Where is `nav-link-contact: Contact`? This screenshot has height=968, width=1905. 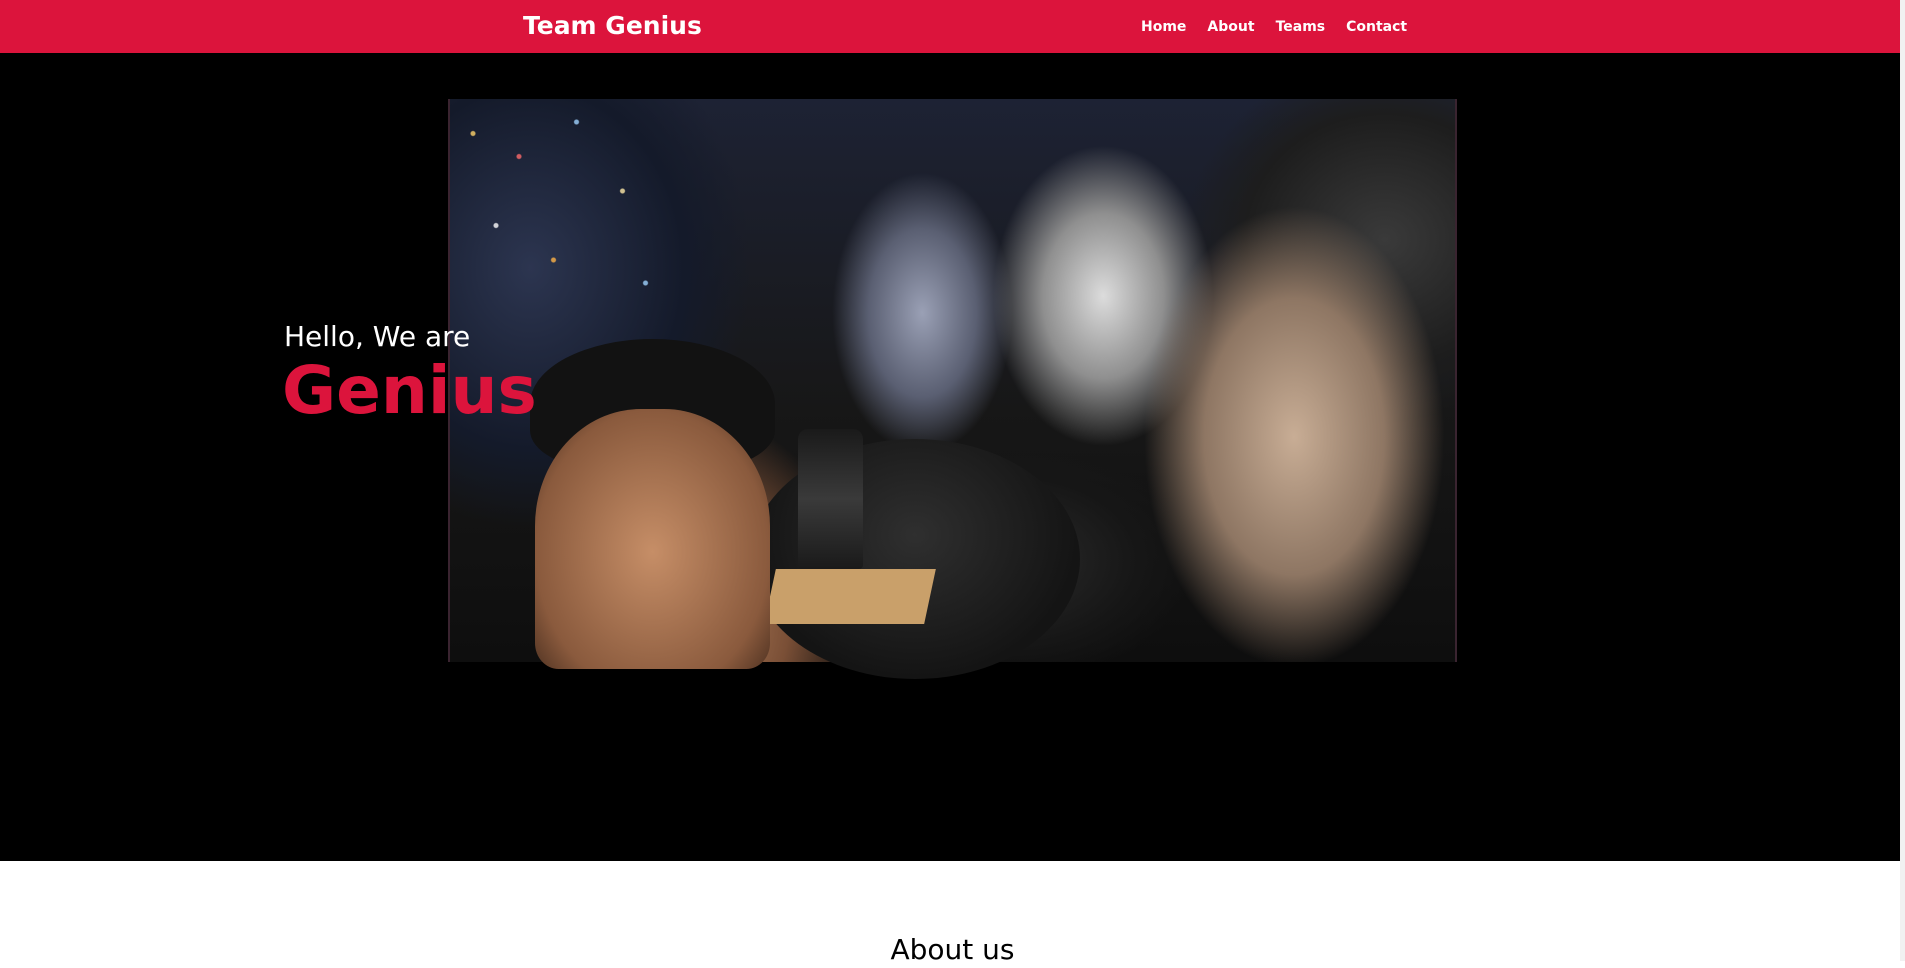
nav-link-contact: Contact is located at coordinates (1376, 27).